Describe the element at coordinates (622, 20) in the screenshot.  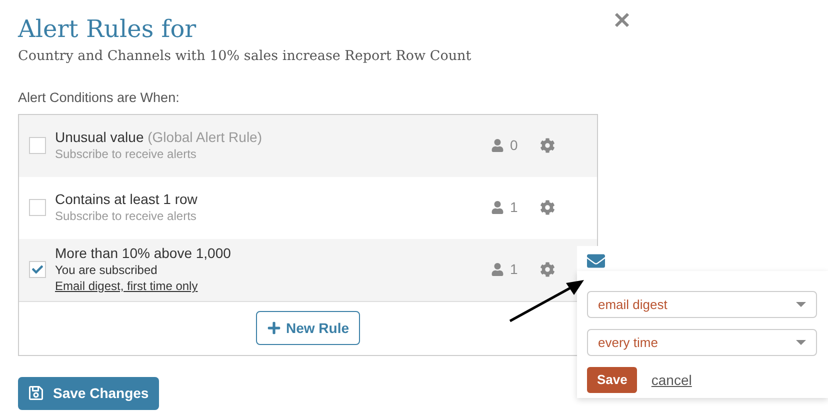
I see `close-icon` at that location.